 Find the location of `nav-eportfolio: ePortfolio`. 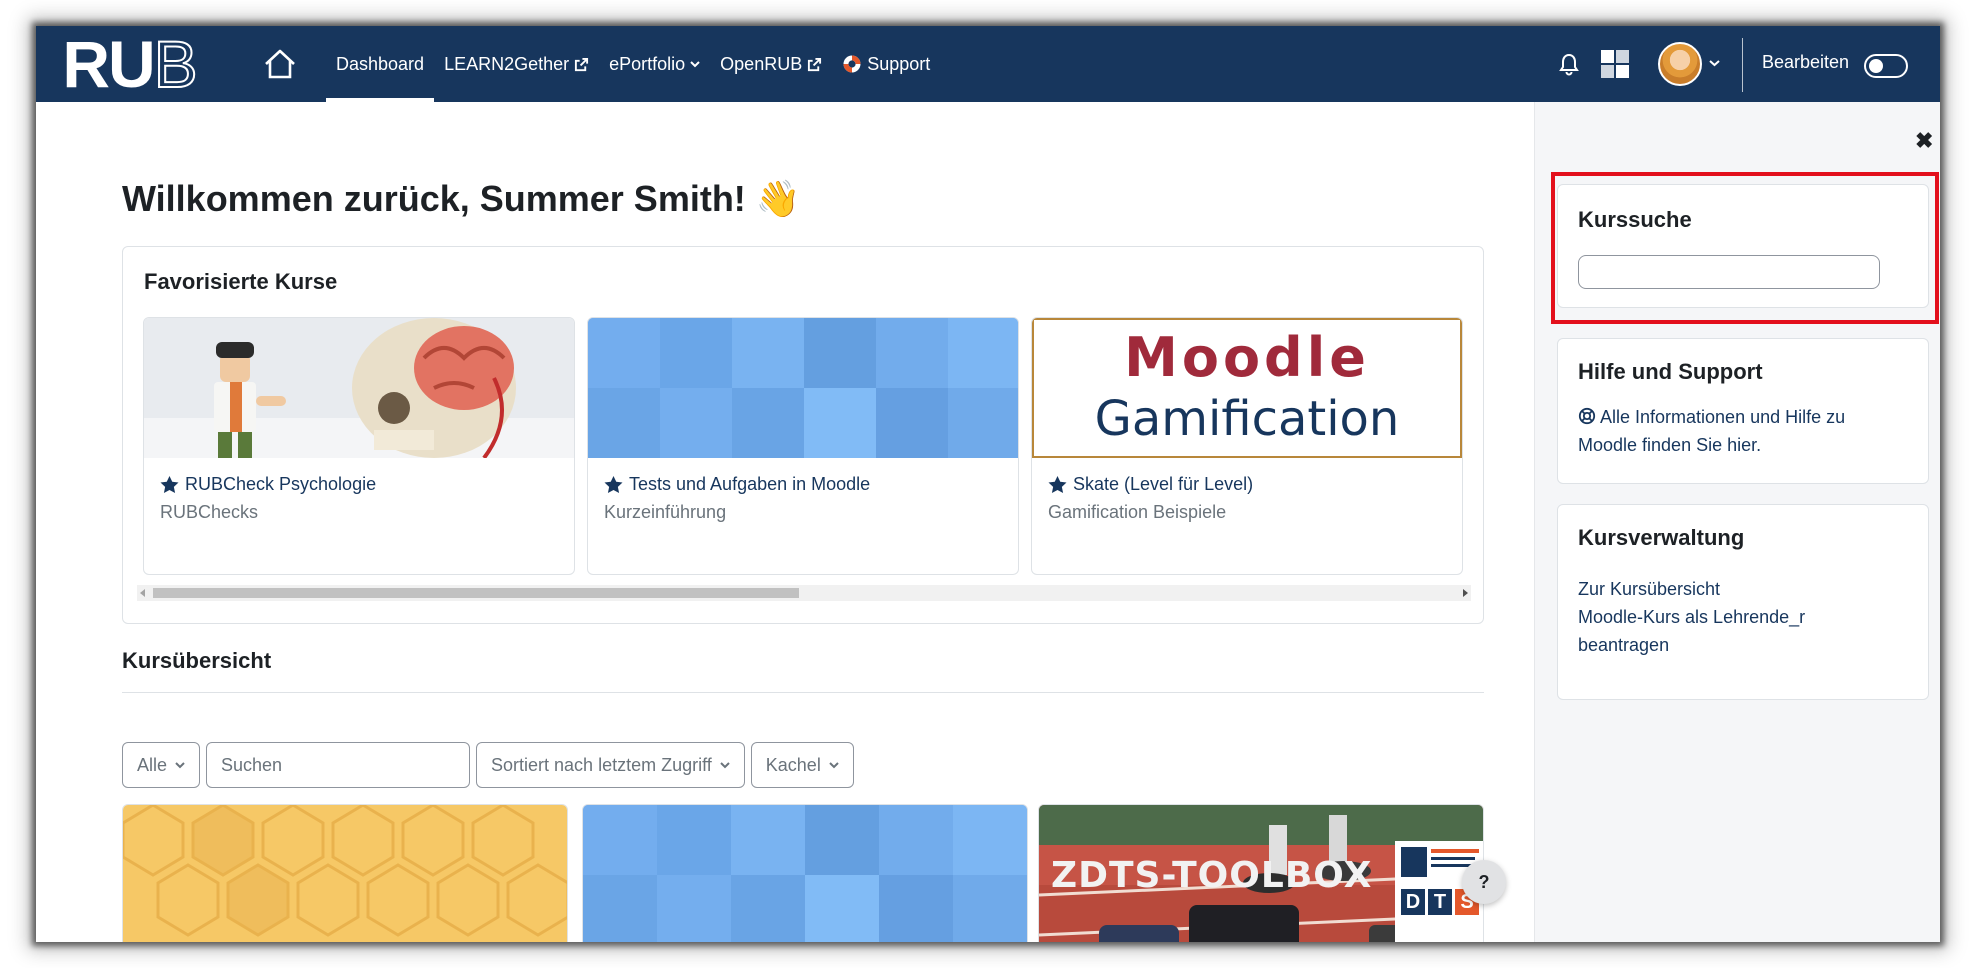

nav-eportfolio: ePortfolio is located at coordinates (654, 64).